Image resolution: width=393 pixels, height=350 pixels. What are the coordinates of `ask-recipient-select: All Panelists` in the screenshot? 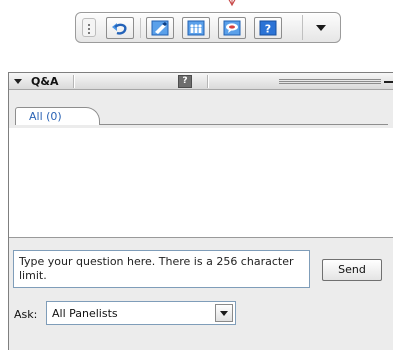 It's located at (141, 313).